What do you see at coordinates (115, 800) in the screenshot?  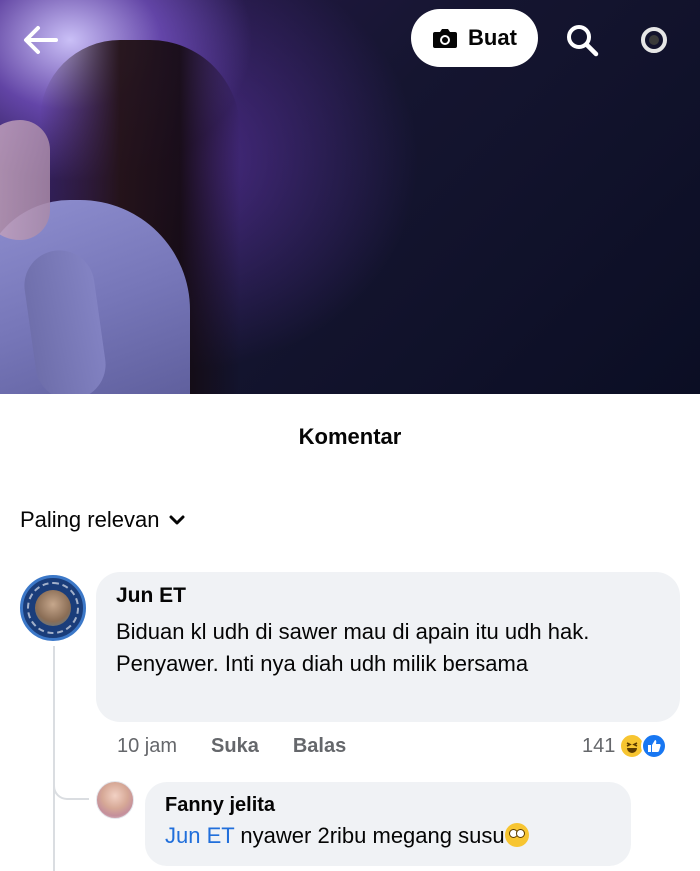 I see `reply-avatar` at bounding box center [115, 800].